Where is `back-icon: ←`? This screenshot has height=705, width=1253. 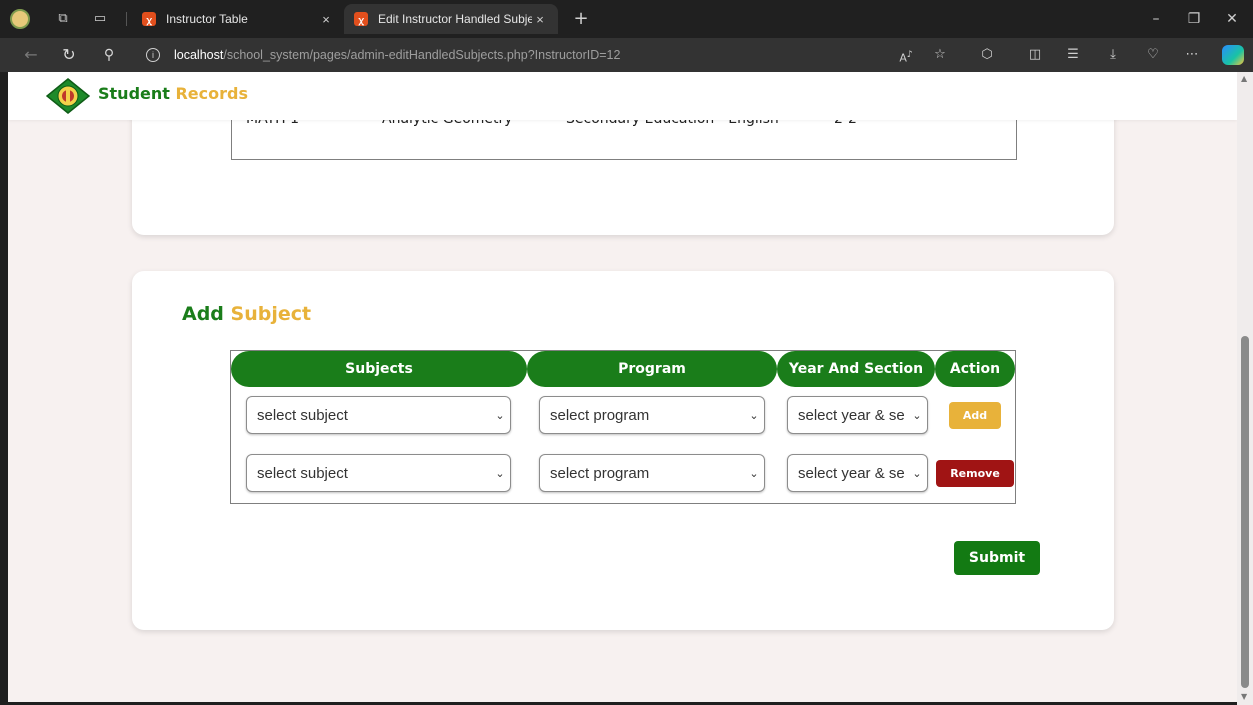 back-icon: ← is located at coordinates (31, 55).